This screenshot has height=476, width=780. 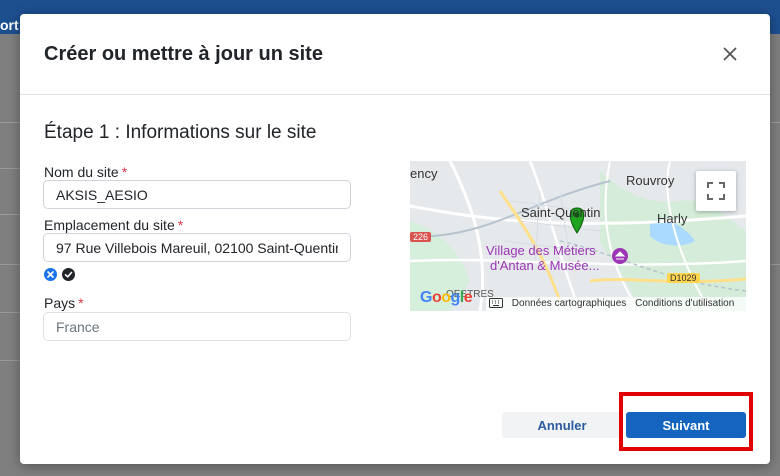 What do you see at coordinates (683, 278) in the screenshot?
I see `map-road-badge-right: D1029` at bounding box center [683, 278].